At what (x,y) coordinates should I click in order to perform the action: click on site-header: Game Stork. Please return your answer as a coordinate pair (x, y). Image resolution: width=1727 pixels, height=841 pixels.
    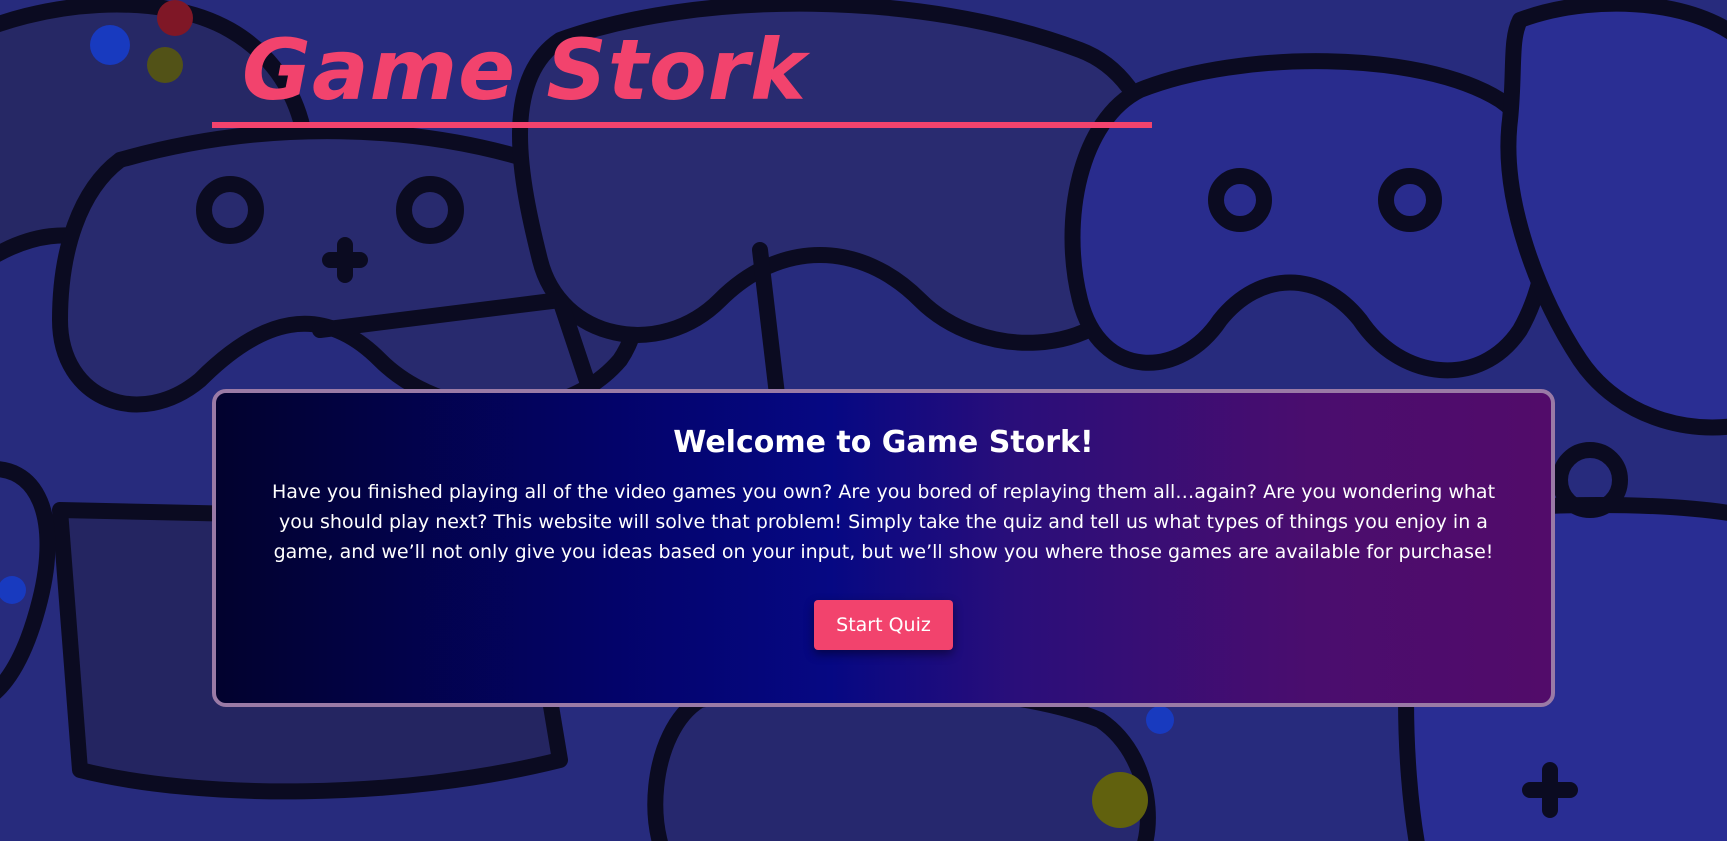
    Looking at the image, I should click on (682, 74).